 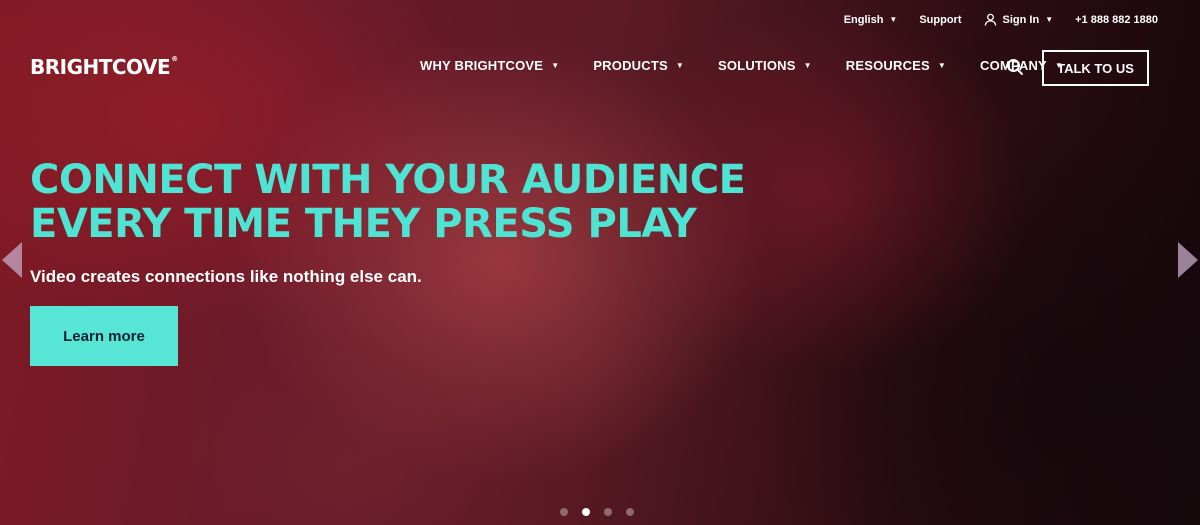 I want to click on phone-link: +1 888 882 1880, so click(x=1116, y=20).